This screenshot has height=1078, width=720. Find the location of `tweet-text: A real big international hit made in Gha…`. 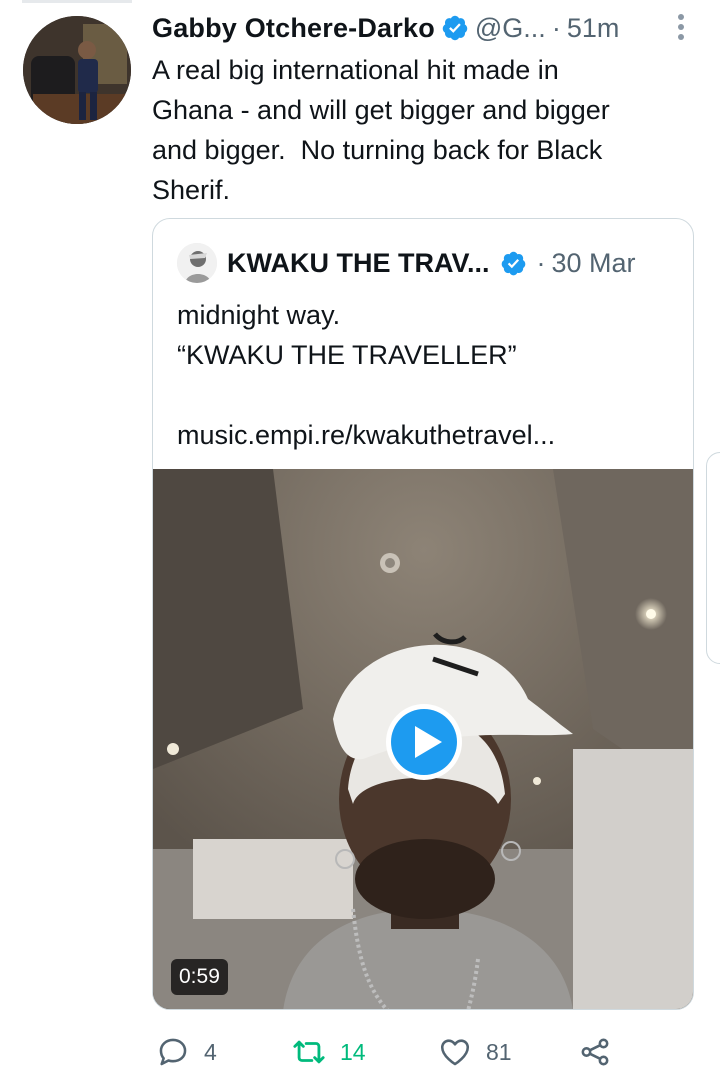

tweet-text: A real big international hit made in Gha… is located at coordinates (381, 130).